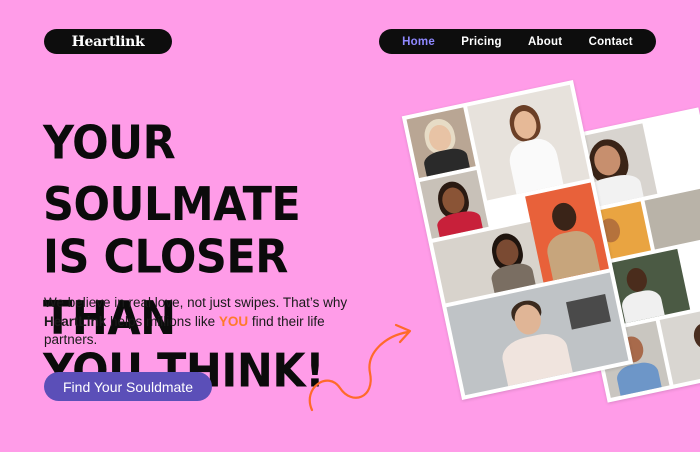 The height and width of the screenshot is (452, 700). I want to click on description-text-2: helps millions like, so click(162, 321).